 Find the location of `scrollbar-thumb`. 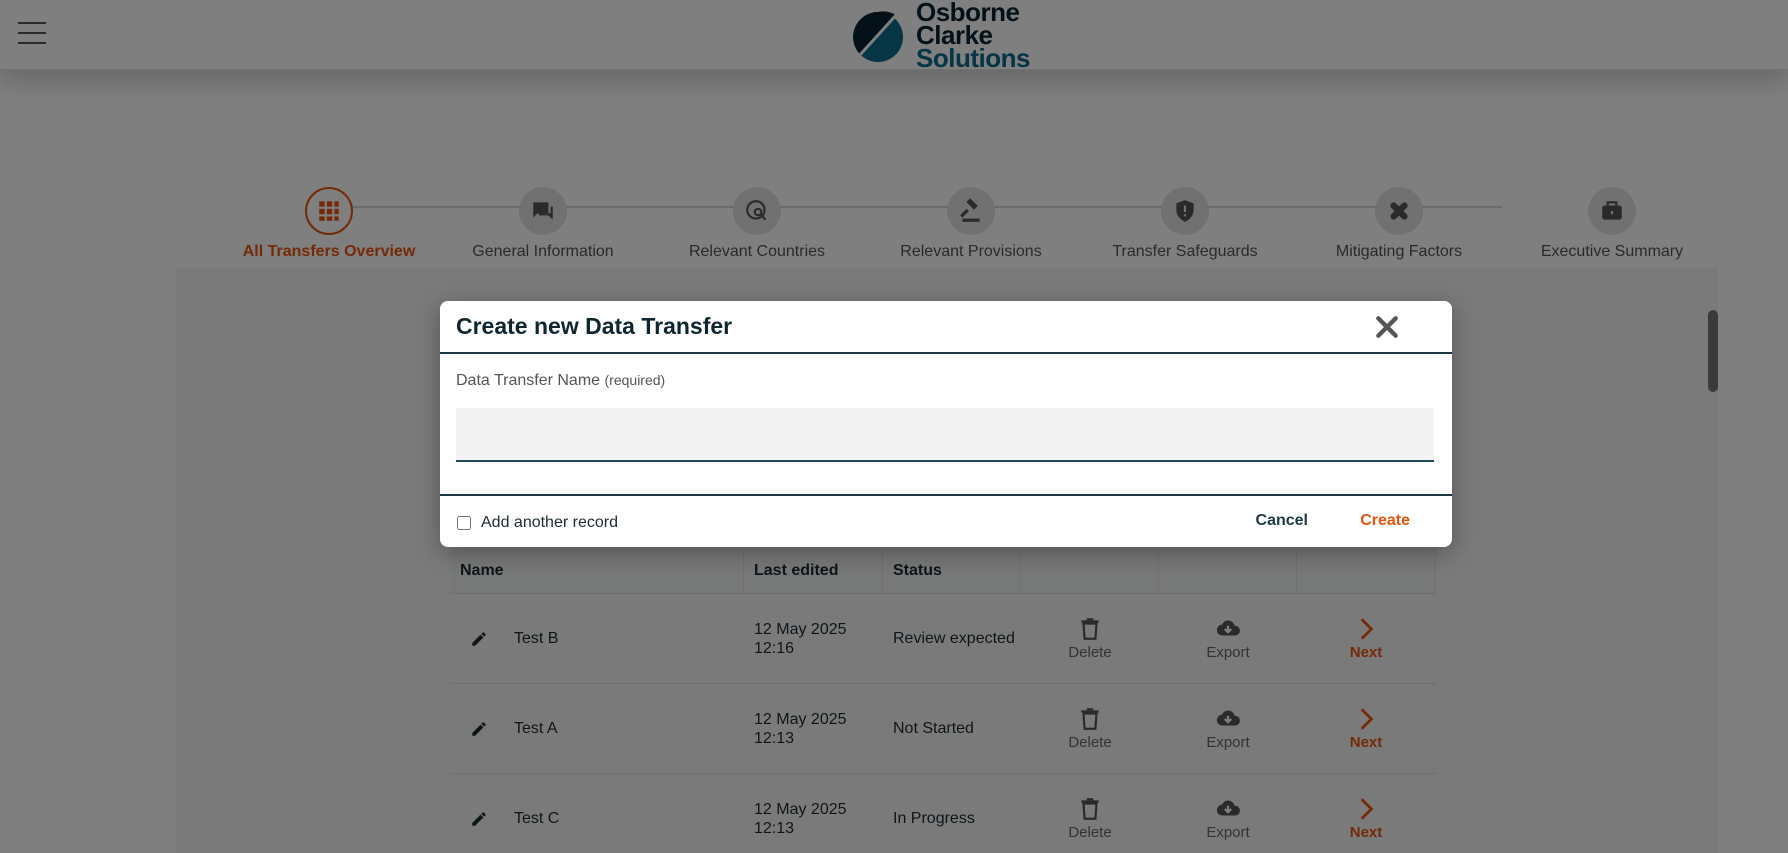

scrollbar-thumb is located at coordinates (1713, 351).